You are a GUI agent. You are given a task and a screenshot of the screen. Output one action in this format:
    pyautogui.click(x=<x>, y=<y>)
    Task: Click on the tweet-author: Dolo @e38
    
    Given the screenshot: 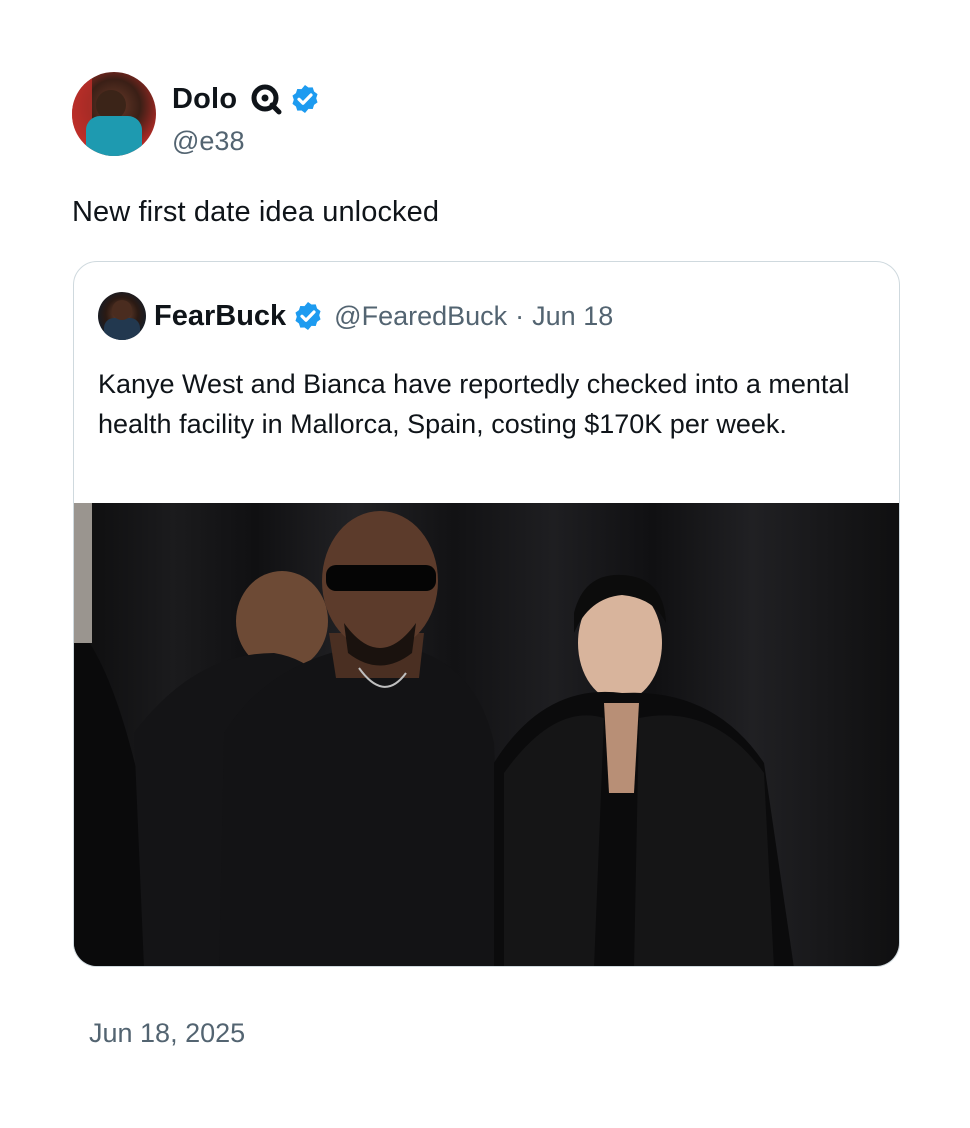 What is the action you would take?
    pyautogui.click(x=196, y=114)
    